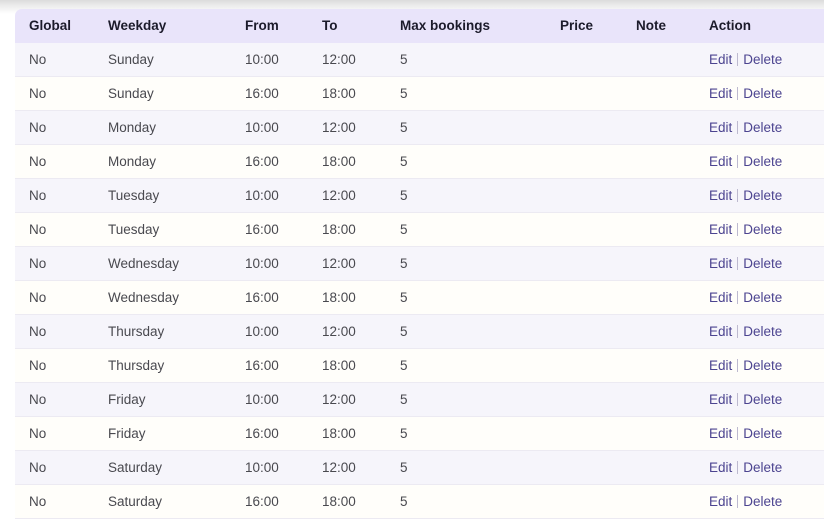 The image size is (824, 519). I want to click on table-row: No Friday 10:00 12:00 5 Edit Delete, so click(419, 399).